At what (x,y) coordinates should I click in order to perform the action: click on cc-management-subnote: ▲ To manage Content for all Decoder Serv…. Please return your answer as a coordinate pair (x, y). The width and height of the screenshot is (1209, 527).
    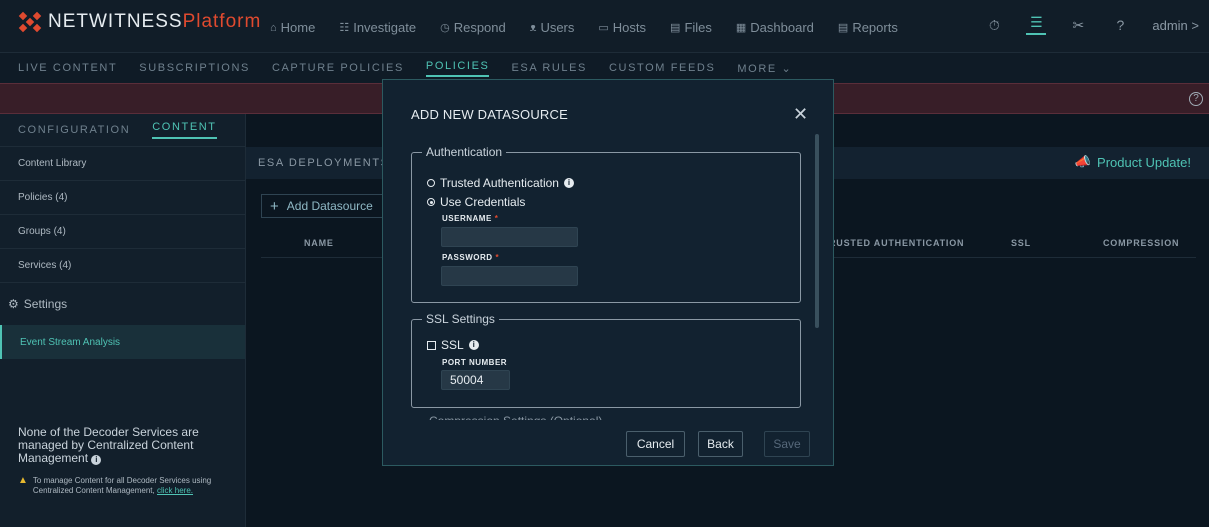
    Looking at the image, I should click on (115, 485).